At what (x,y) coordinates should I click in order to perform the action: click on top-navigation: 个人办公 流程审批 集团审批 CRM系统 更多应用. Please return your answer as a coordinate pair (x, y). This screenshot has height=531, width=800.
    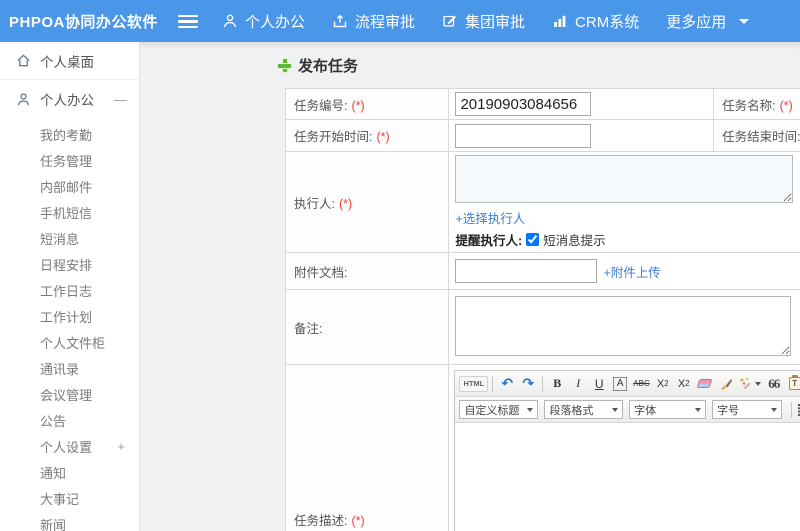
    Looking at the image, I should click on (486, 21).